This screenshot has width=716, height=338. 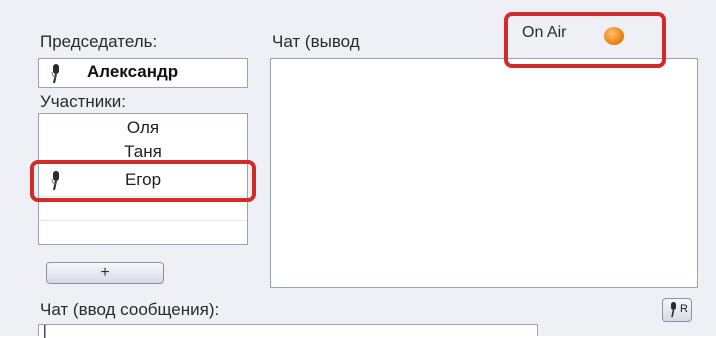 I want to click on participant-name: Егор, so click(x=143, y=179).